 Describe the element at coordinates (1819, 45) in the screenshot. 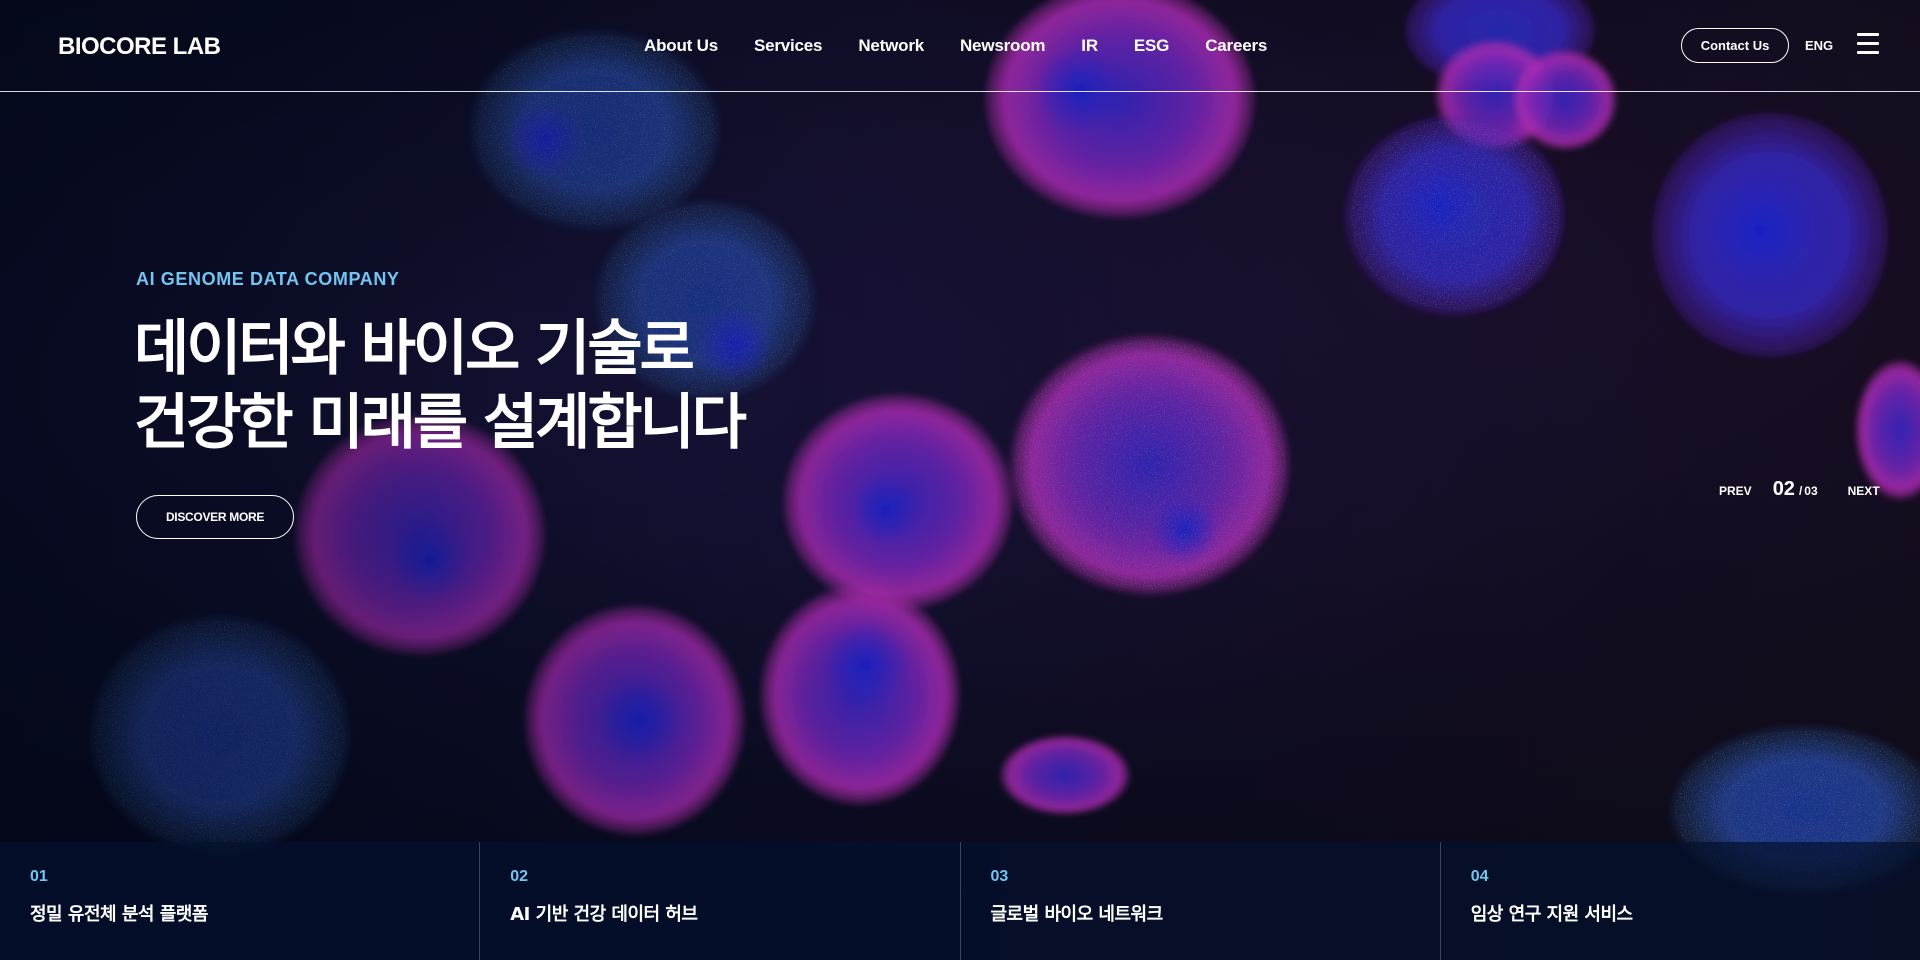

I see `language-toggle: ENG` at that location.